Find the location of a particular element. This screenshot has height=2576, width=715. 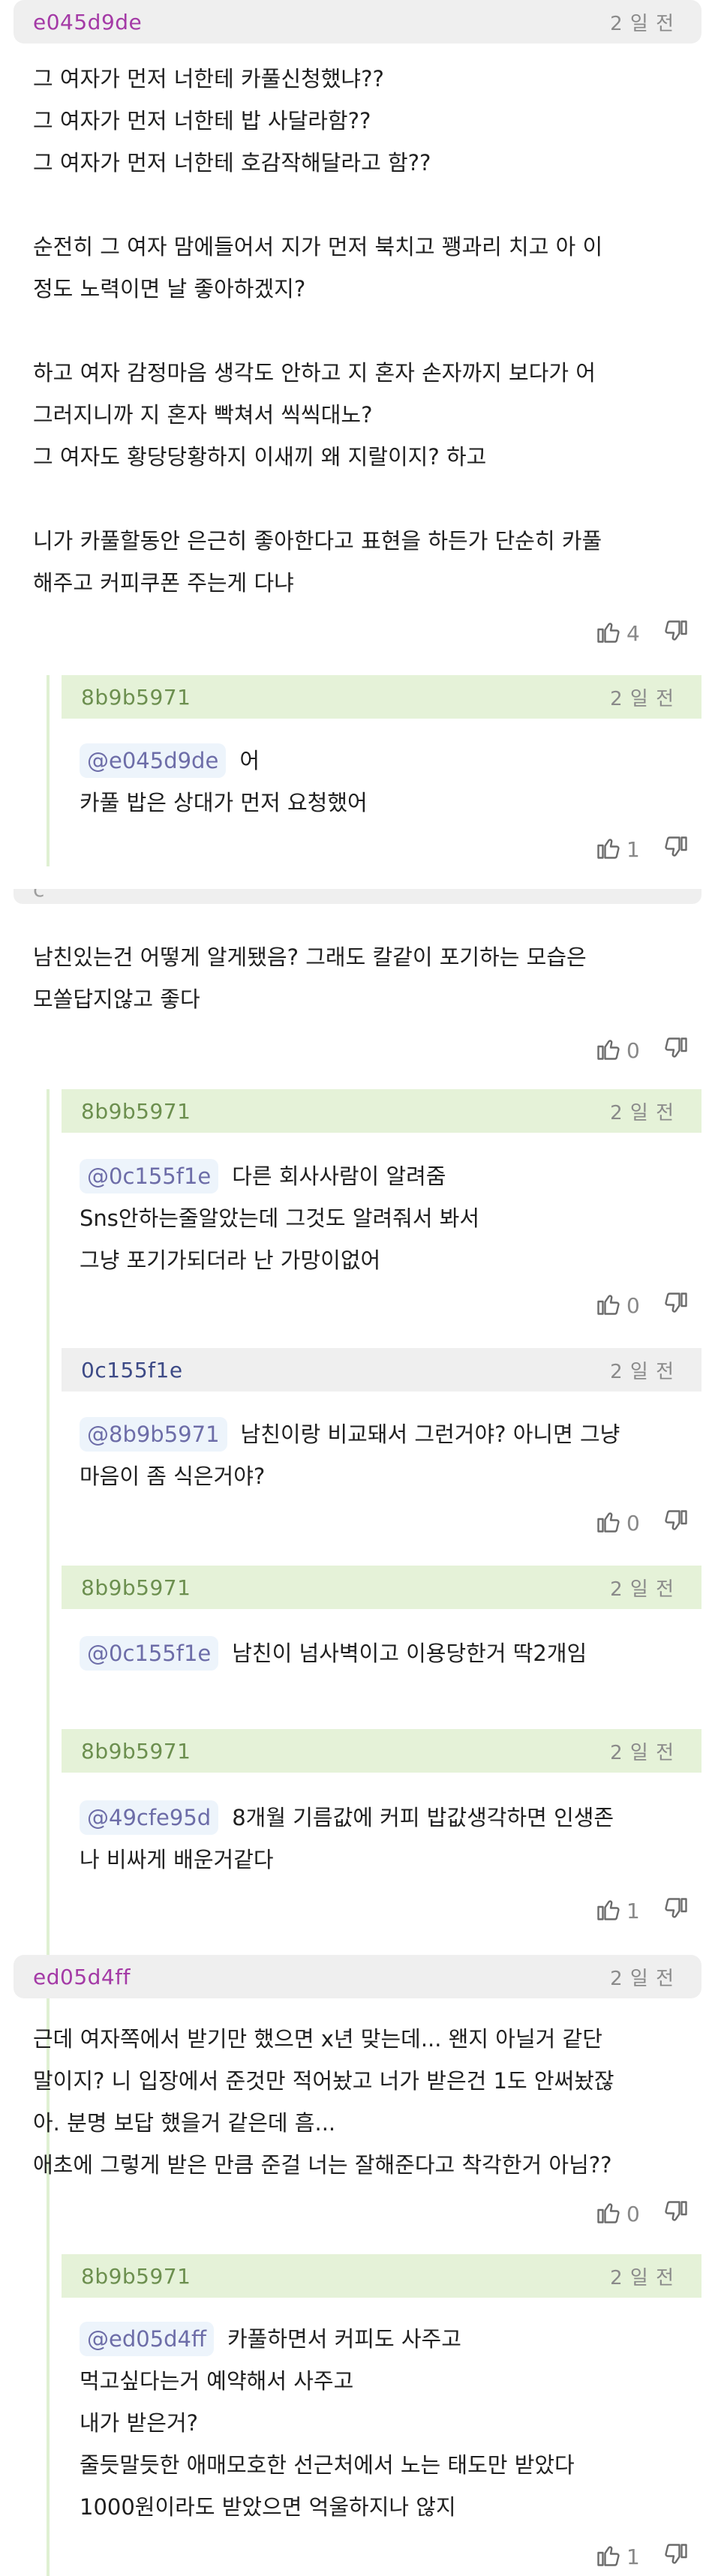

comment-line: 하고 여자 감정마음 생각도 안하고 지 혼자 손자까지 보다가 어 is located at coordinates (314, 373).